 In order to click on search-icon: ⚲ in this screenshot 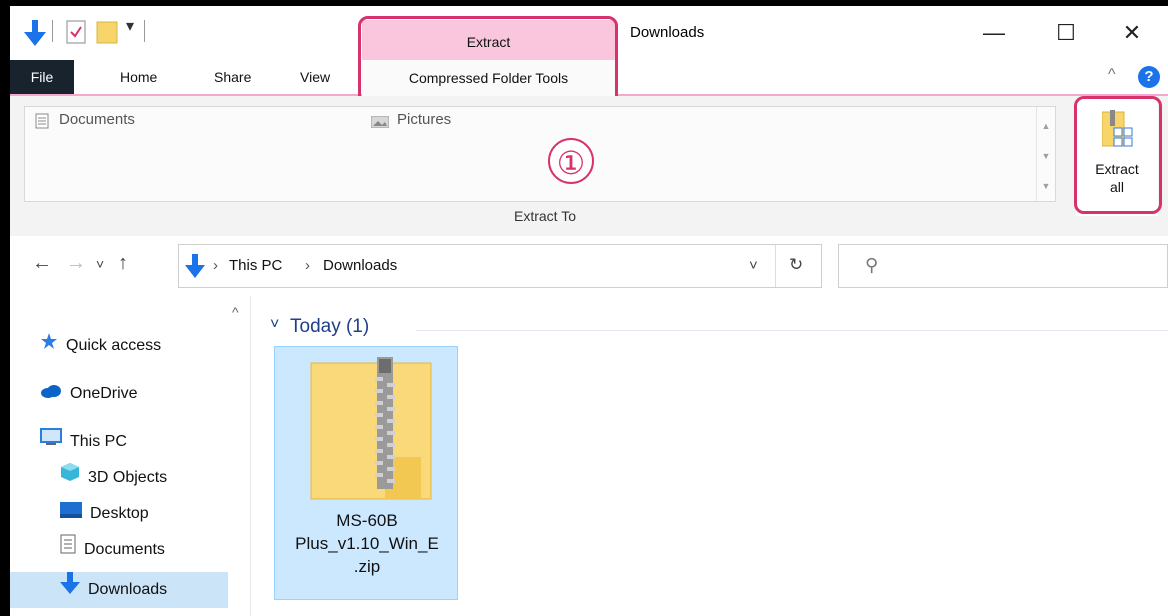, I will do `click(872, 265)`.